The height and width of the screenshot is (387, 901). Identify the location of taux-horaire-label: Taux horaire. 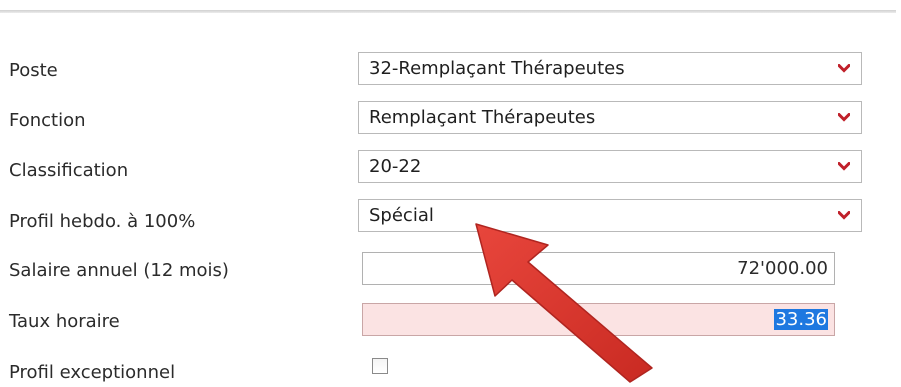
(64, 321).